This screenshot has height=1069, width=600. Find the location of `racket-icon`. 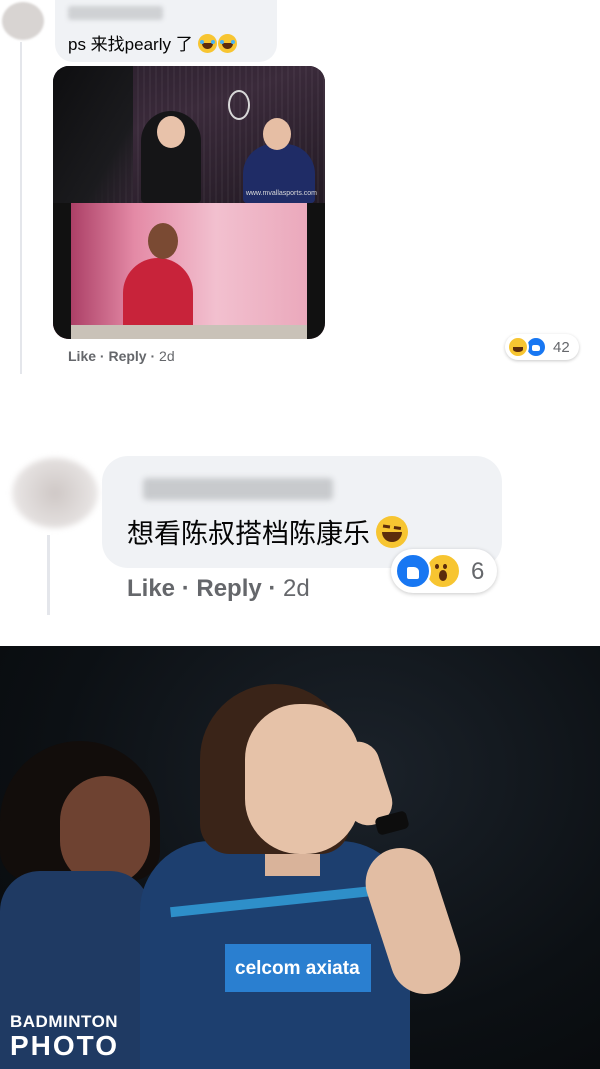

racket-icon is located at coordinates (239, 105).